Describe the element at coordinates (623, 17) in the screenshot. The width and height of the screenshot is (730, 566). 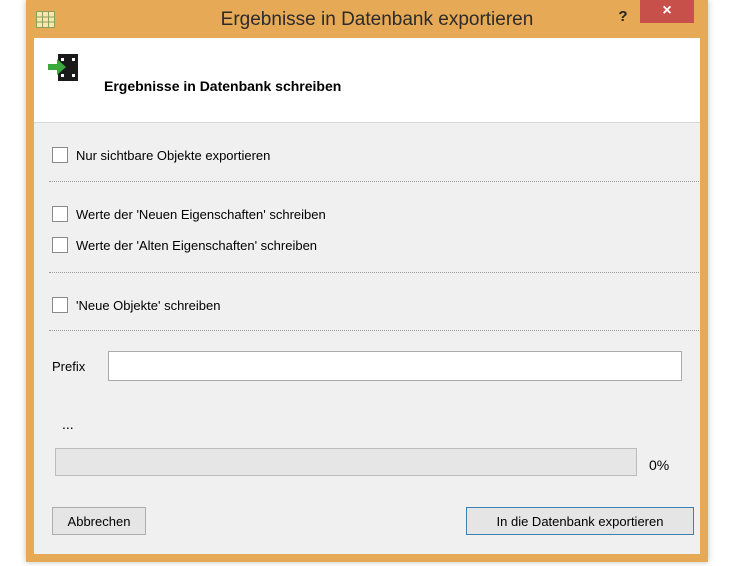
I see `help-button: ?` at that location.